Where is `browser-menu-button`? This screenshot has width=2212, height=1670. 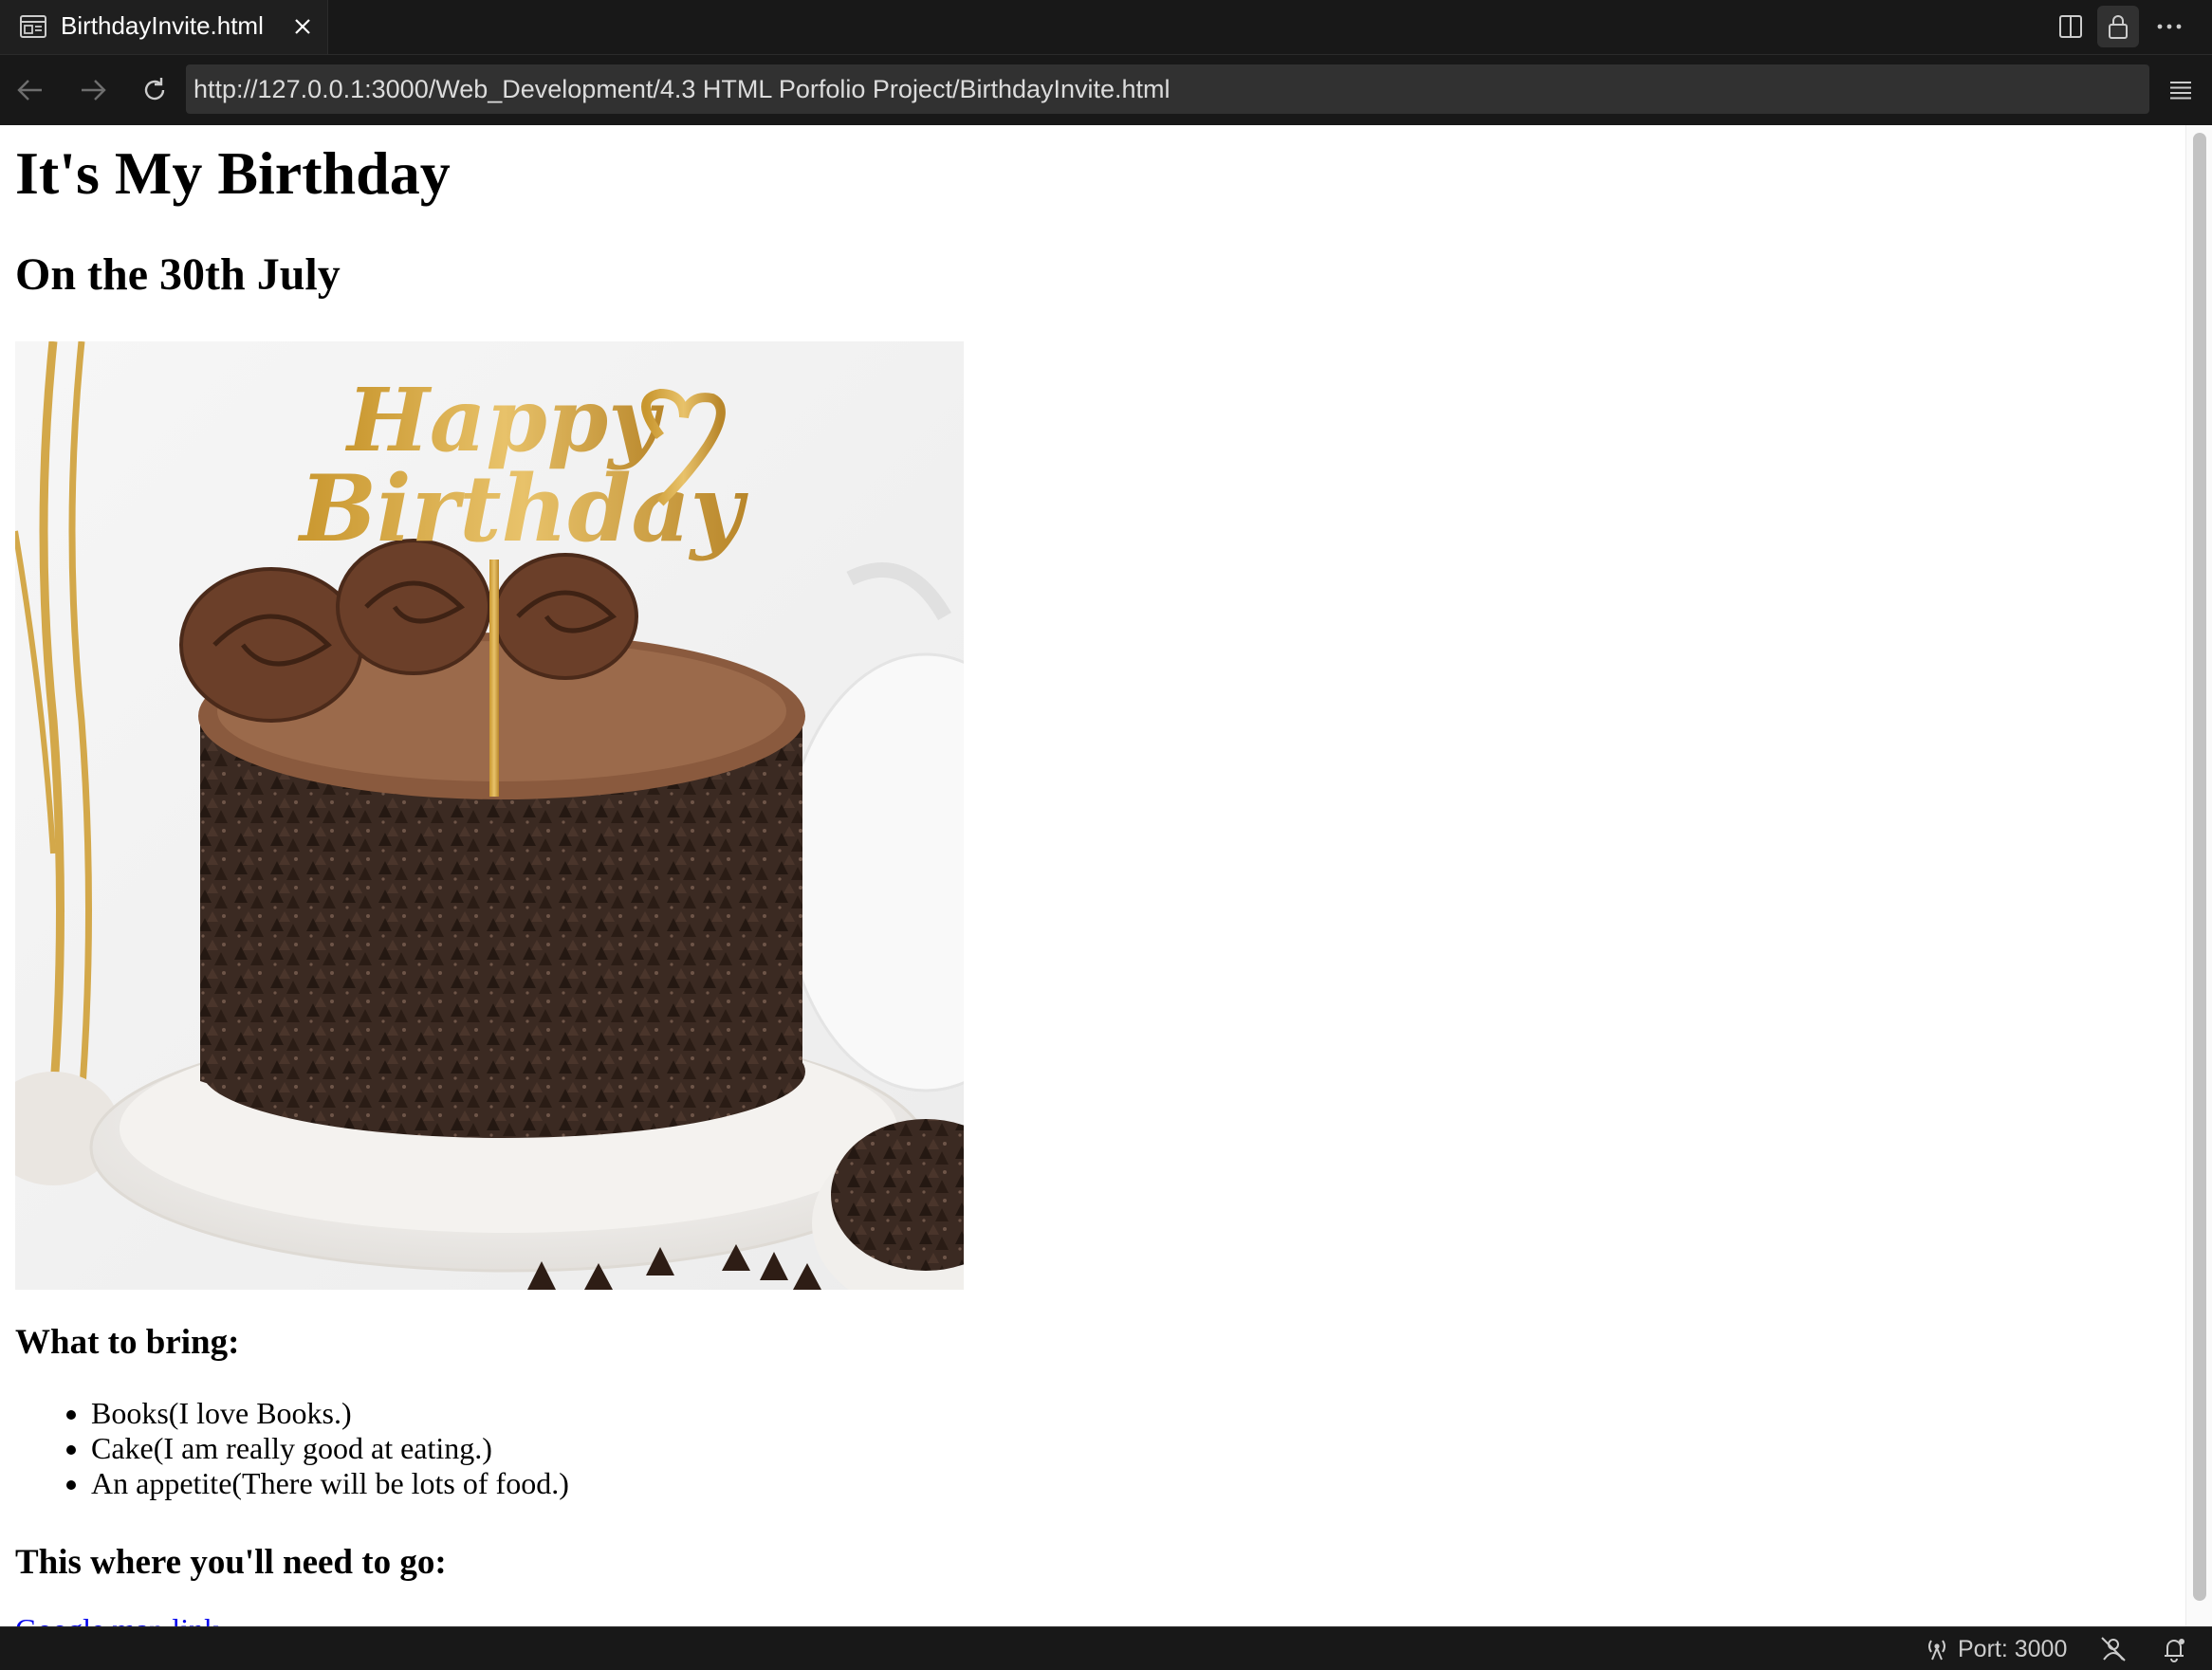 browser-menu-button is located at coordinates (2181, 90).